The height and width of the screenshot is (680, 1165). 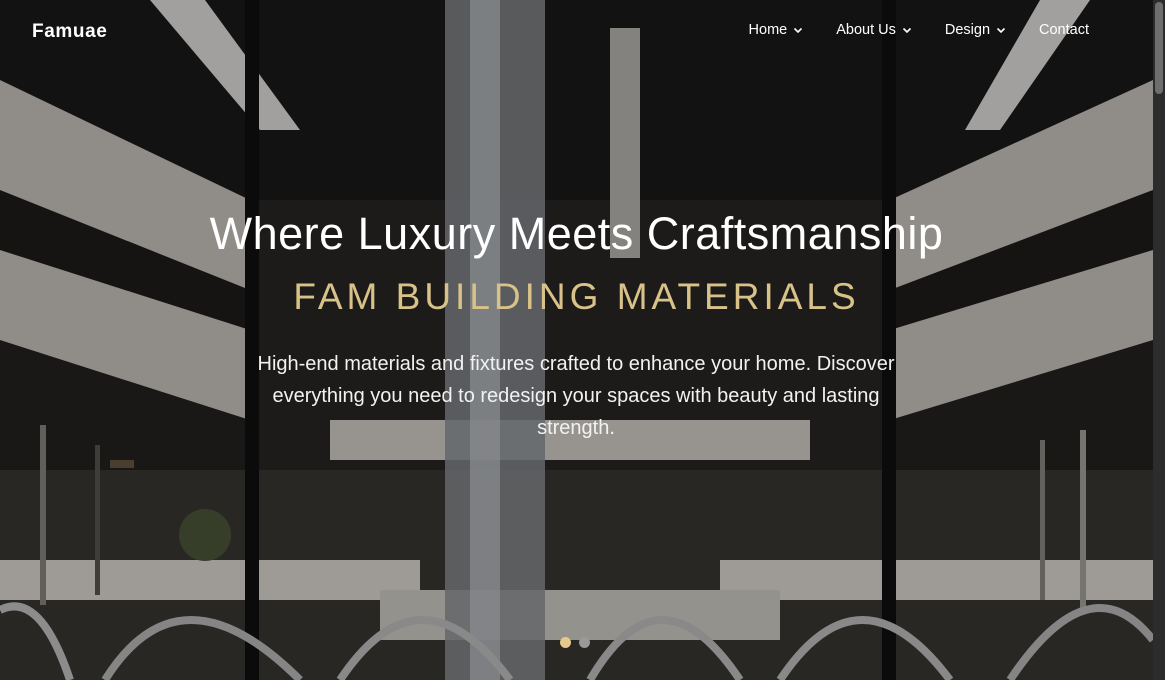 I want to click on nav-item-label: Design, so click(x=967, y=30).